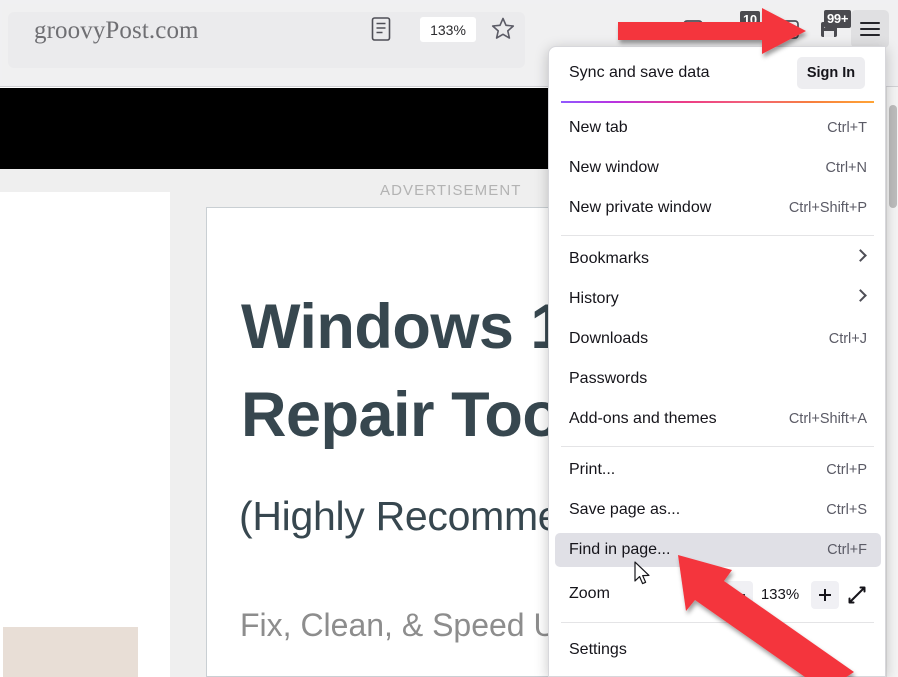 The image size is (898, 677). Describe the element at coordinates (693, 29) in the screenshot. I see `container-tabs-icon` at that location.